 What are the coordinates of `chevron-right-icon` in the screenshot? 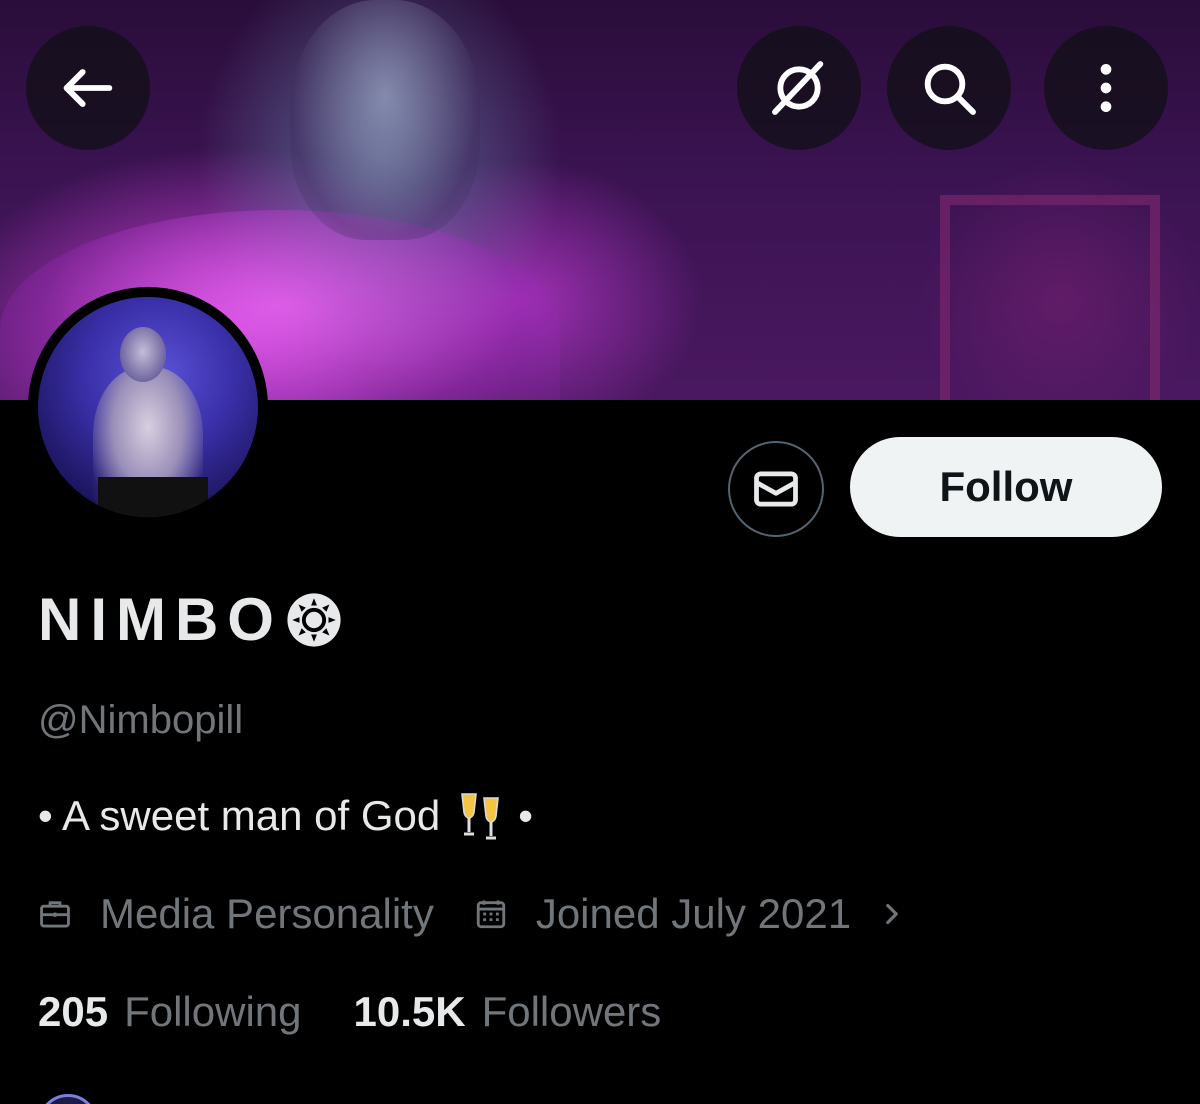 It's located at (892, 914).